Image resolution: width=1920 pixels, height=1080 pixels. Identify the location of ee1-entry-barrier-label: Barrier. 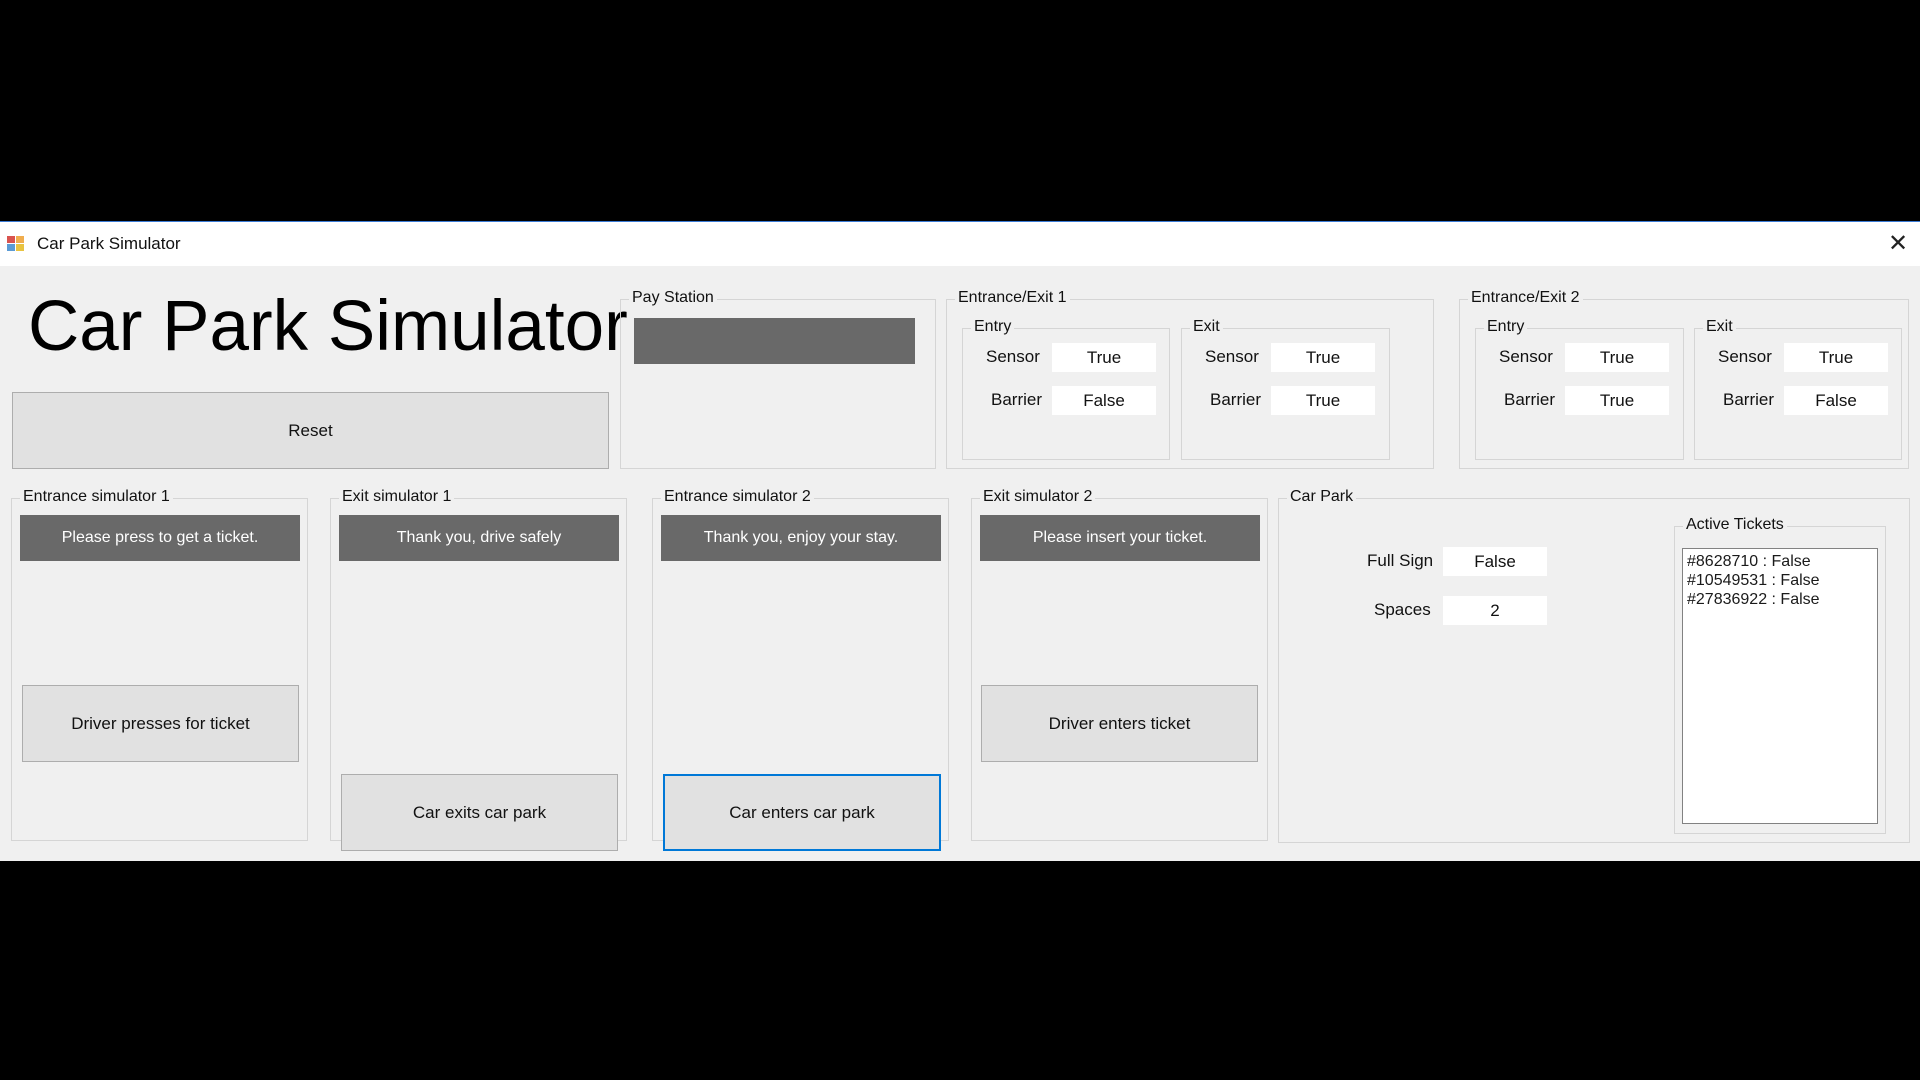
(1017, 399).